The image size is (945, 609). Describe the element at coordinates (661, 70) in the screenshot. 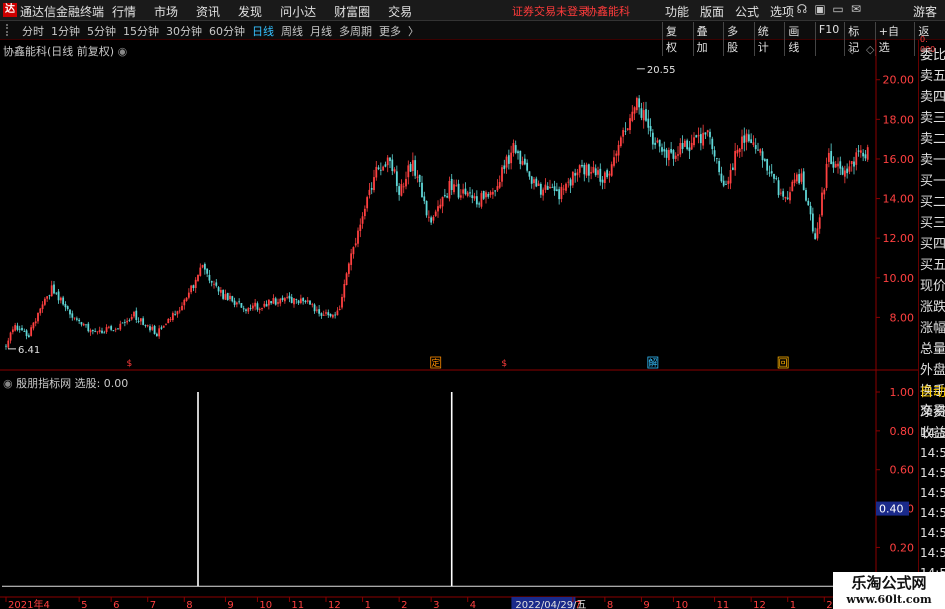

I see `max-price-label: 20.55` at that location.